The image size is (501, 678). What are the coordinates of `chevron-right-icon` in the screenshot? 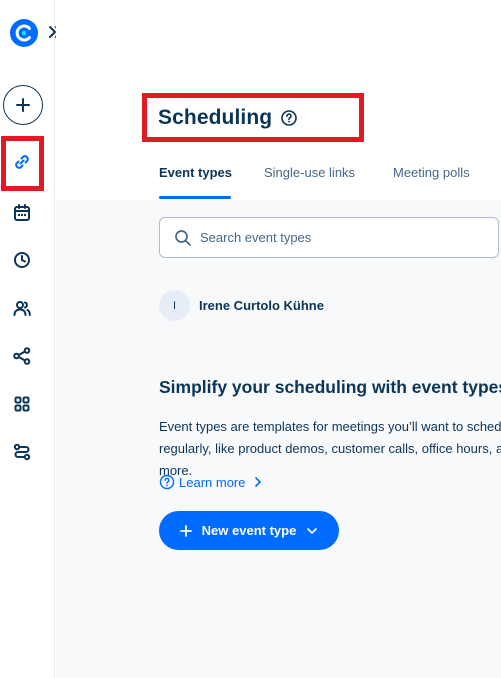 It's located at (258, 482).